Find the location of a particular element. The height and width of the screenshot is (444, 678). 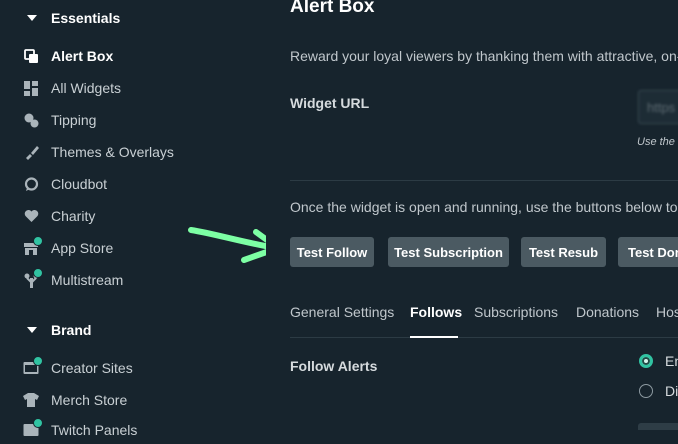

sidebar-item-creator-sites: Creator Sites is located at coordinates (133, 368).